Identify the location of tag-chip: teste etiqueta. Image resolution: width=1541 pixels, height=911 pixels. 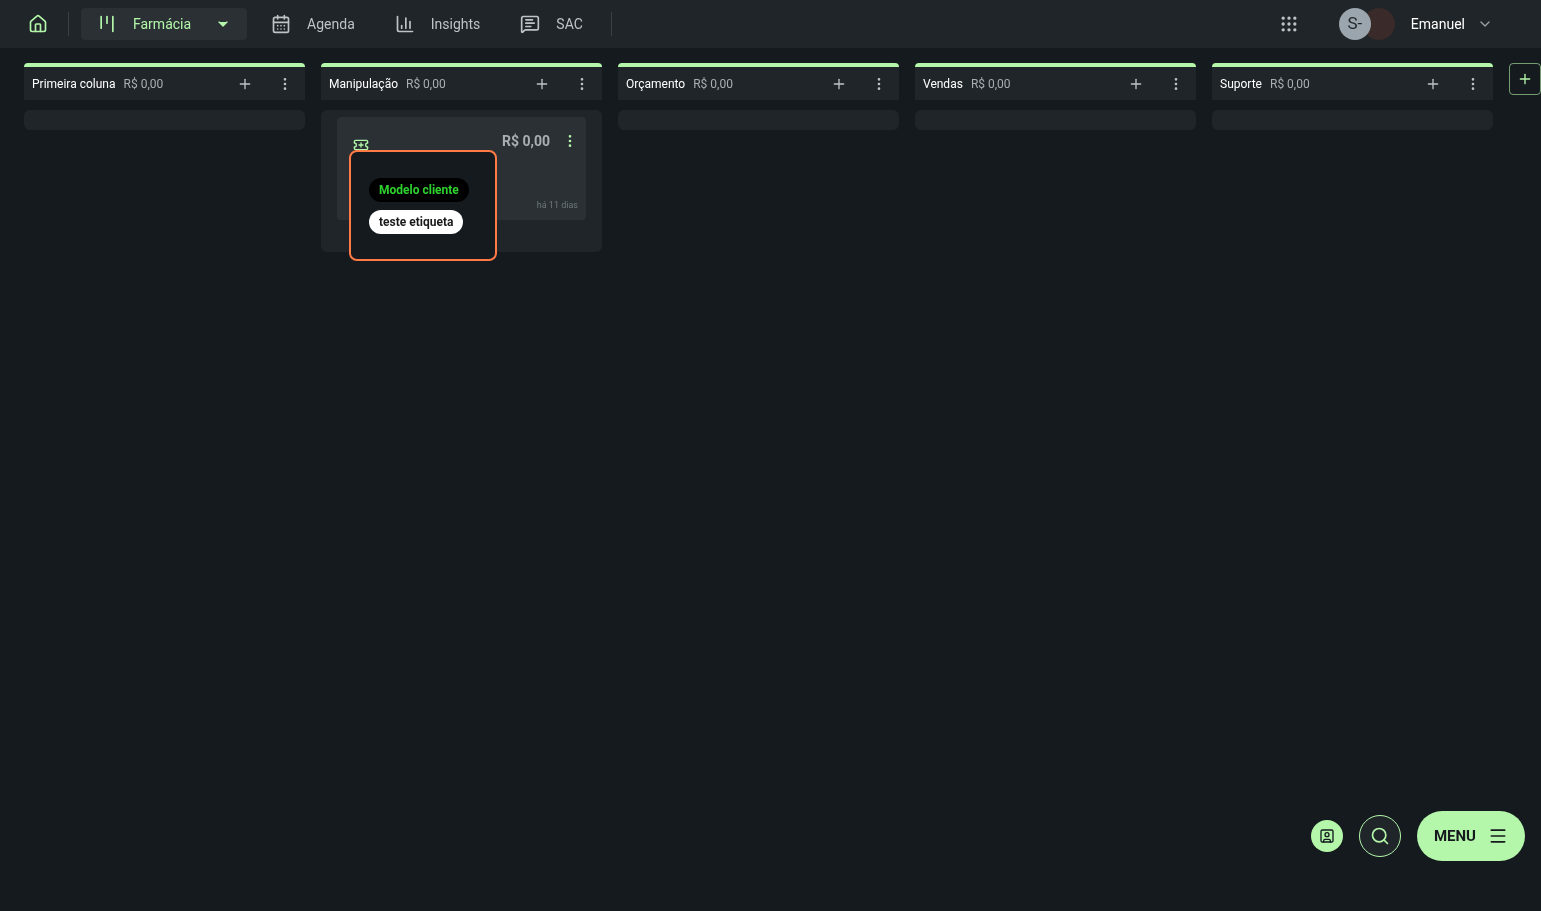
(416, 222).